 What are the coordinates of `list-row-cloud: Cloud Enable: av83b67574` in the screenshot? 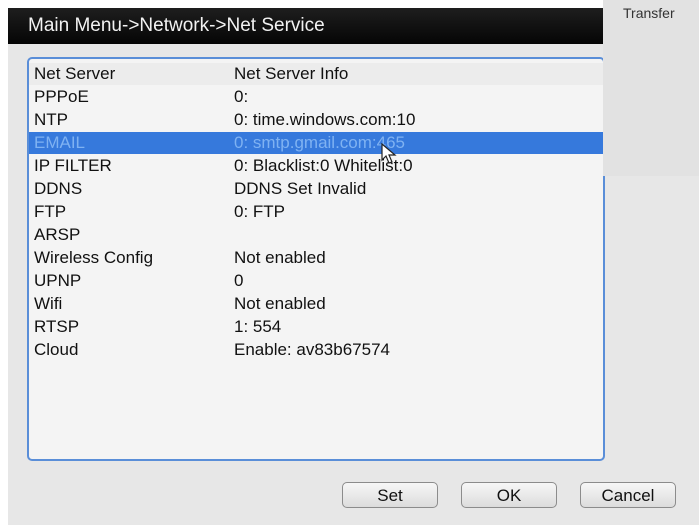 It's located at (316, 350).